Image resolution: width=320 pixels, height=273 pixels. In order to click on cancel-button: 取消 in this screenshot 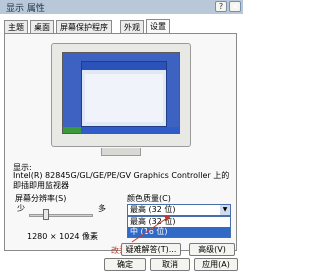, I will do `click(170, 264)`.